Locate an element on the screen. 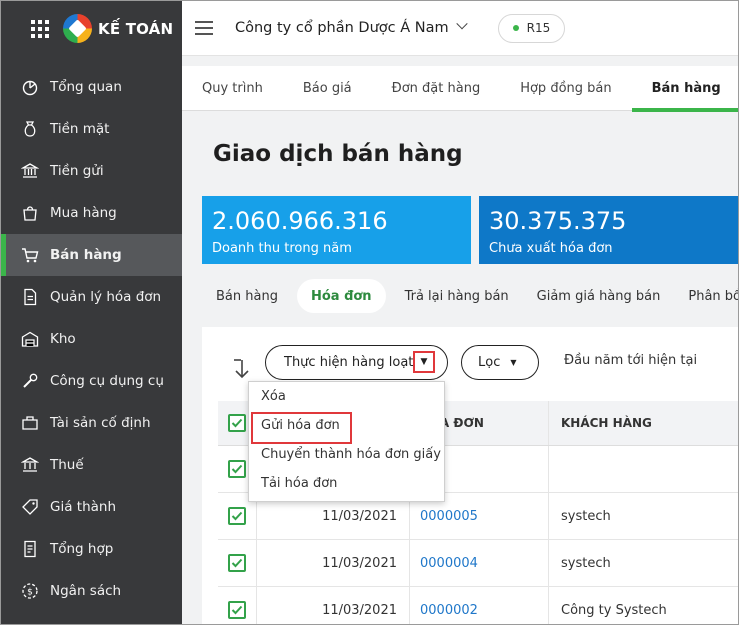 Image resolution: width=739 pixels, height=625 pixels. sidebar-item-label: Bán hàng is located at coordinates (86, 255).